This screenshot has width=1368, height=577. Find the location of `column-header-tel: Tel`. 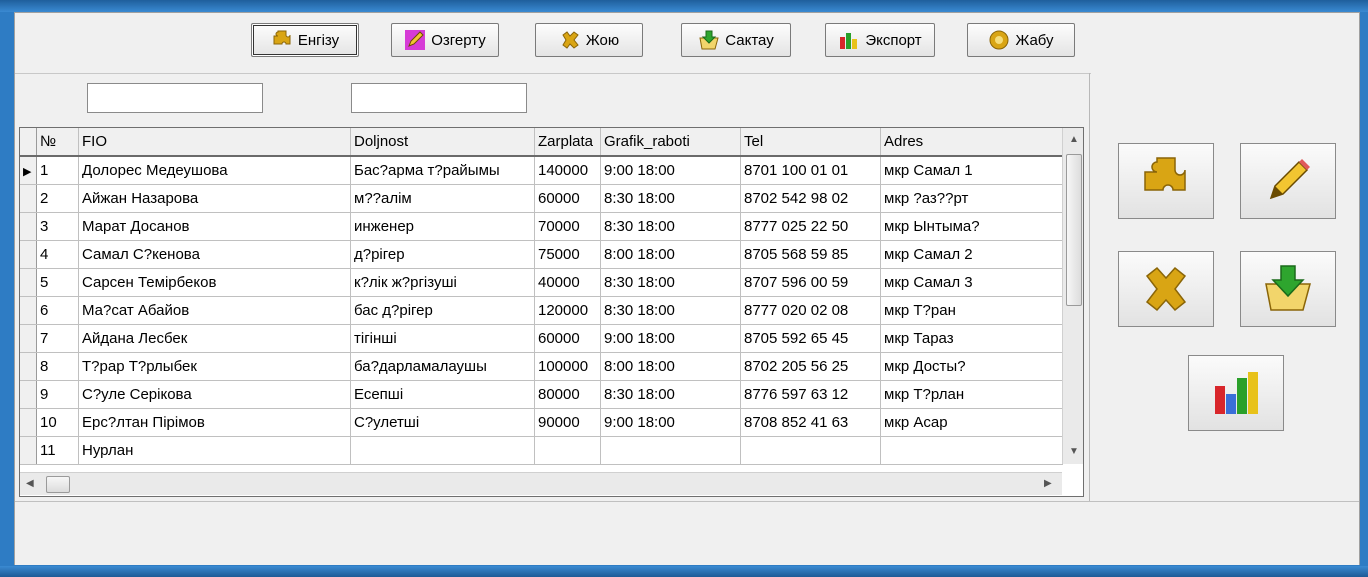

column-header-tel: Tel is located at coordinates (810, 142).